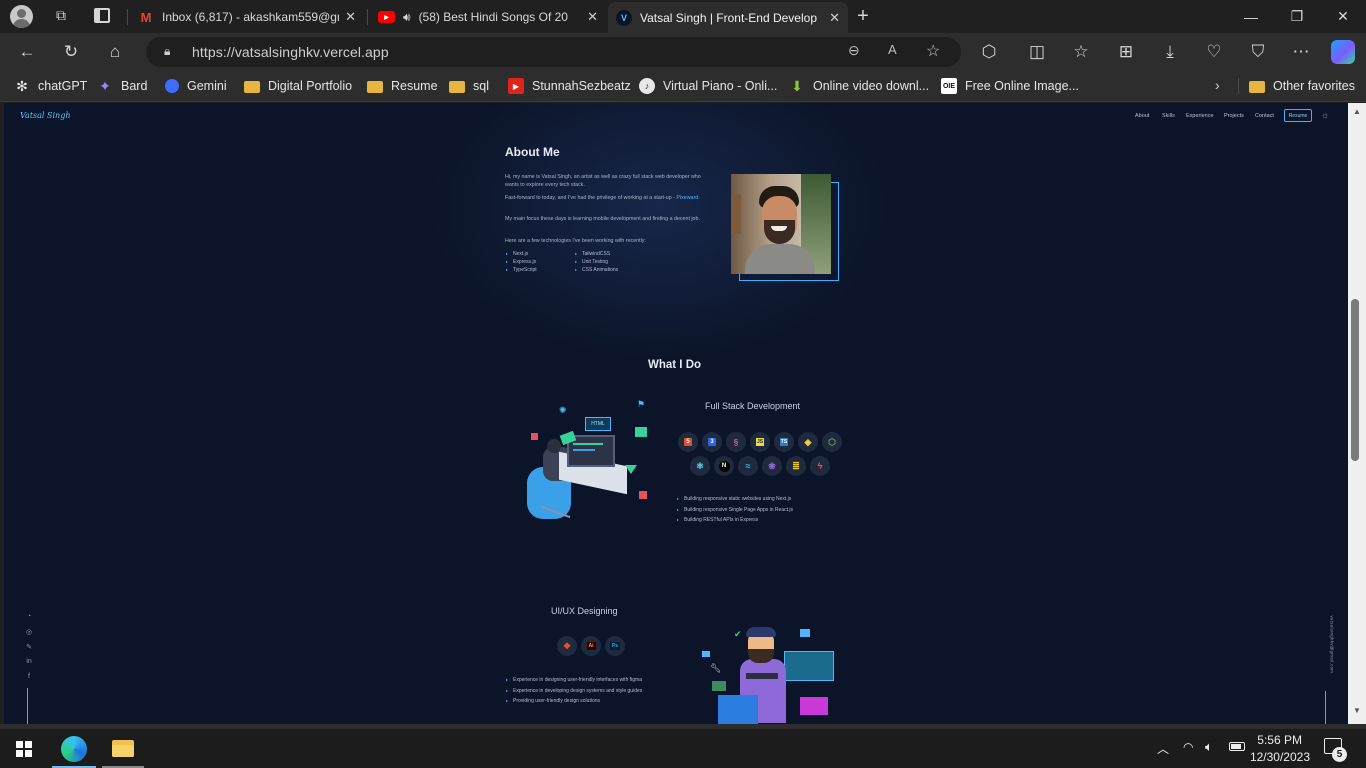 This screenshot has height=768, width=1366. I want to click on tab-separator, so click(367, 17).